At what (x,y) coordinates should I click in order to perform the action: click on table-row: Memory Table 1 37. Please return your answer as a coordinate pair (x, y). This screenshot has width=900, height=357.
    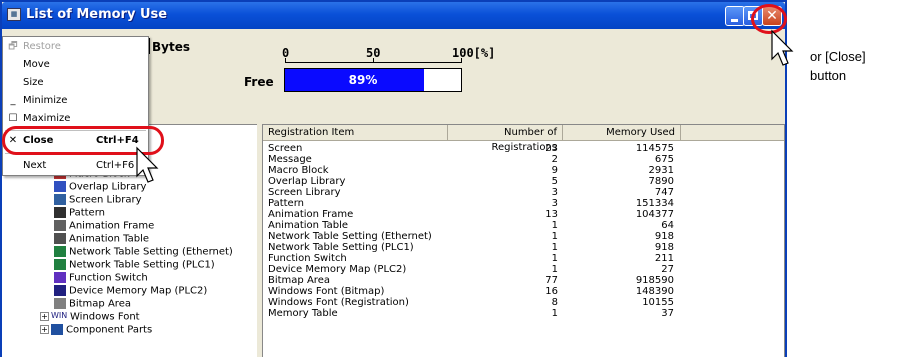
    Looking at the image, I should click on (472, 313).